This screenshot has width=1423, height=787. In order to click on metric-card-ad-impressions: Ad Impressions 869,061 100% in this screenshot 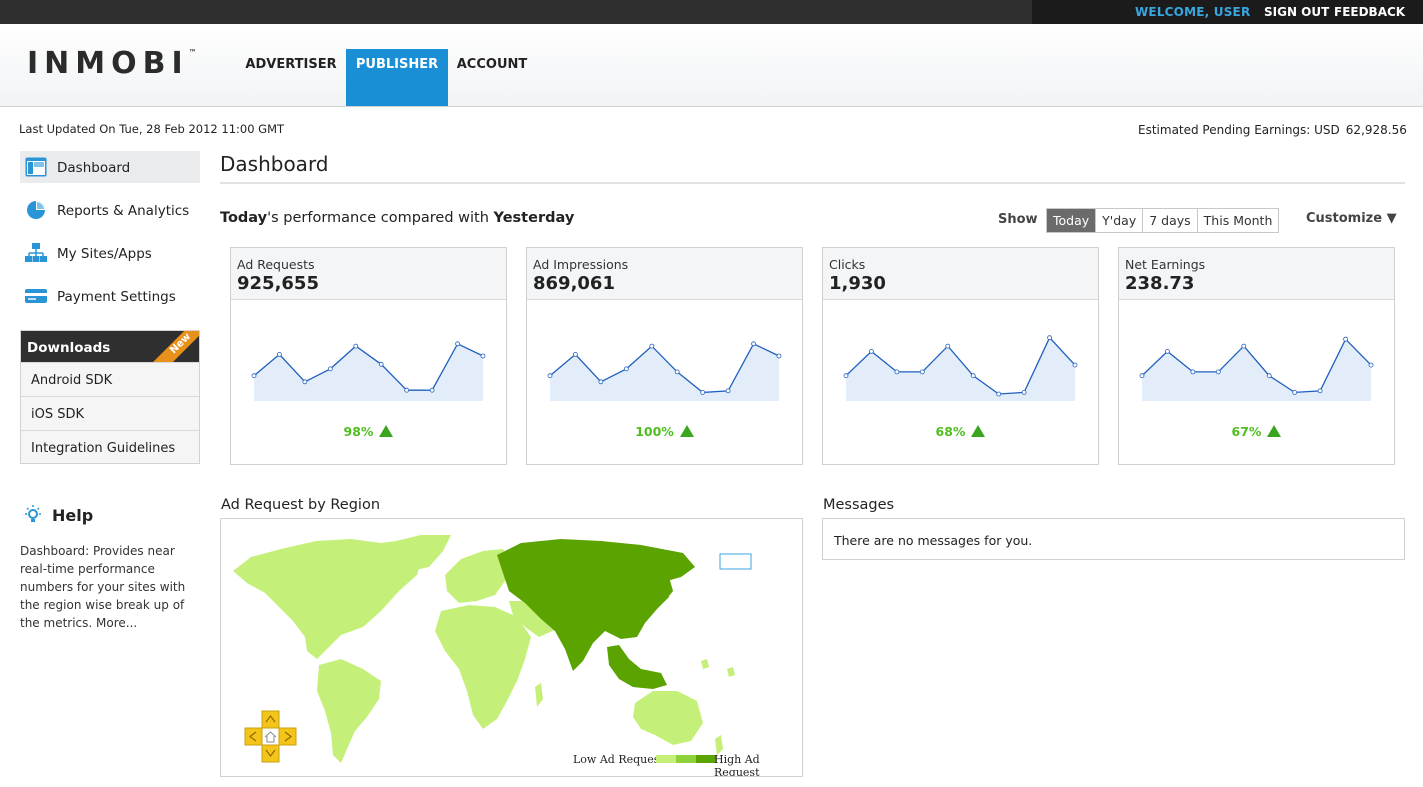, I will do `click(664, 356)`.